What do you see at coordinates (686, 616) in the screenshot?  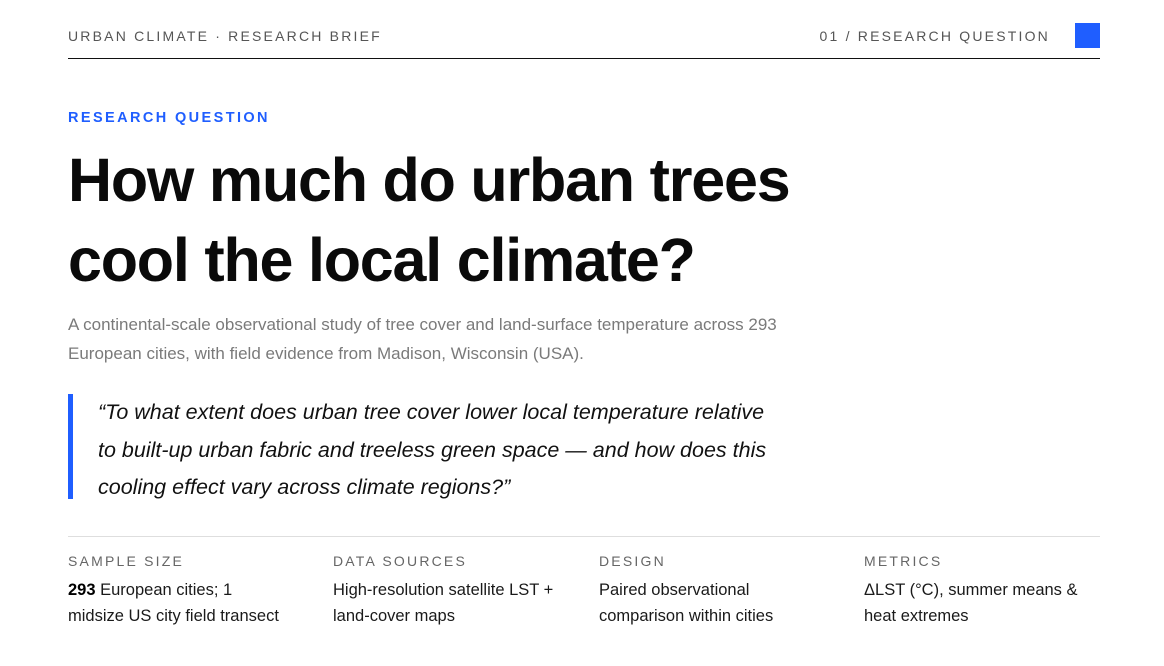 I see `fact-value-line-2: comparison within cities` at bounding box center [686, 616].